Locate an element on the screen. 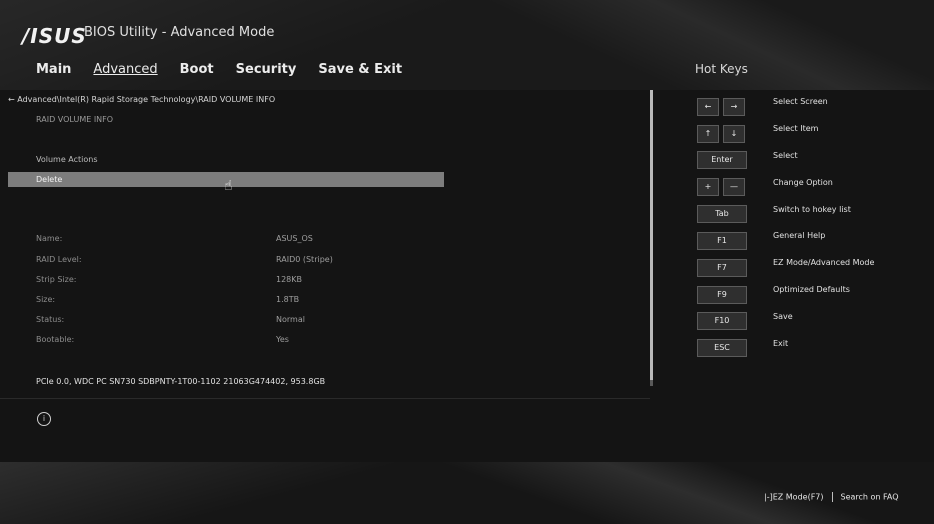 The image size is (934, 524). app-title: BIOS Utility - Advanced Mode is located at coordinates (179, 32).